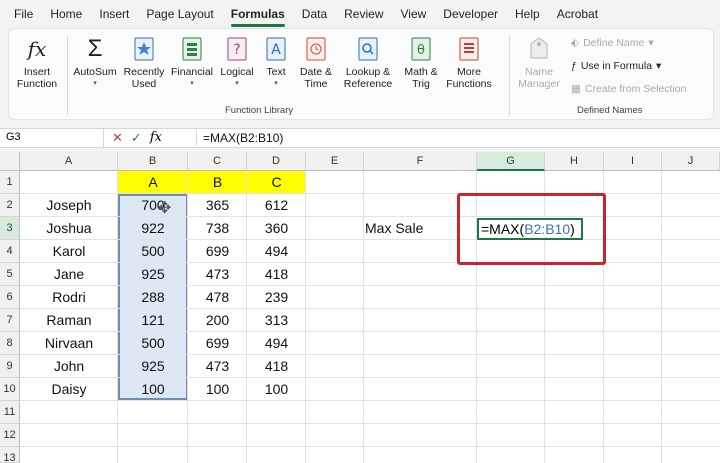 This screenshot has width=720, height=463. I want to click on chevron-down-icon: ▾, so click(95, 83).